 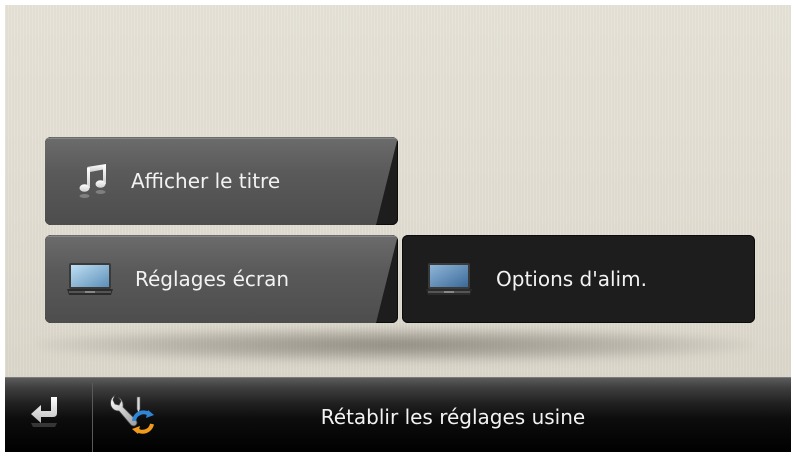 What do you see at coordinates (206, 181) in the screenshot?
I see `afficher-titre-label: Afficher le titre` at bounding box center [206, 181].